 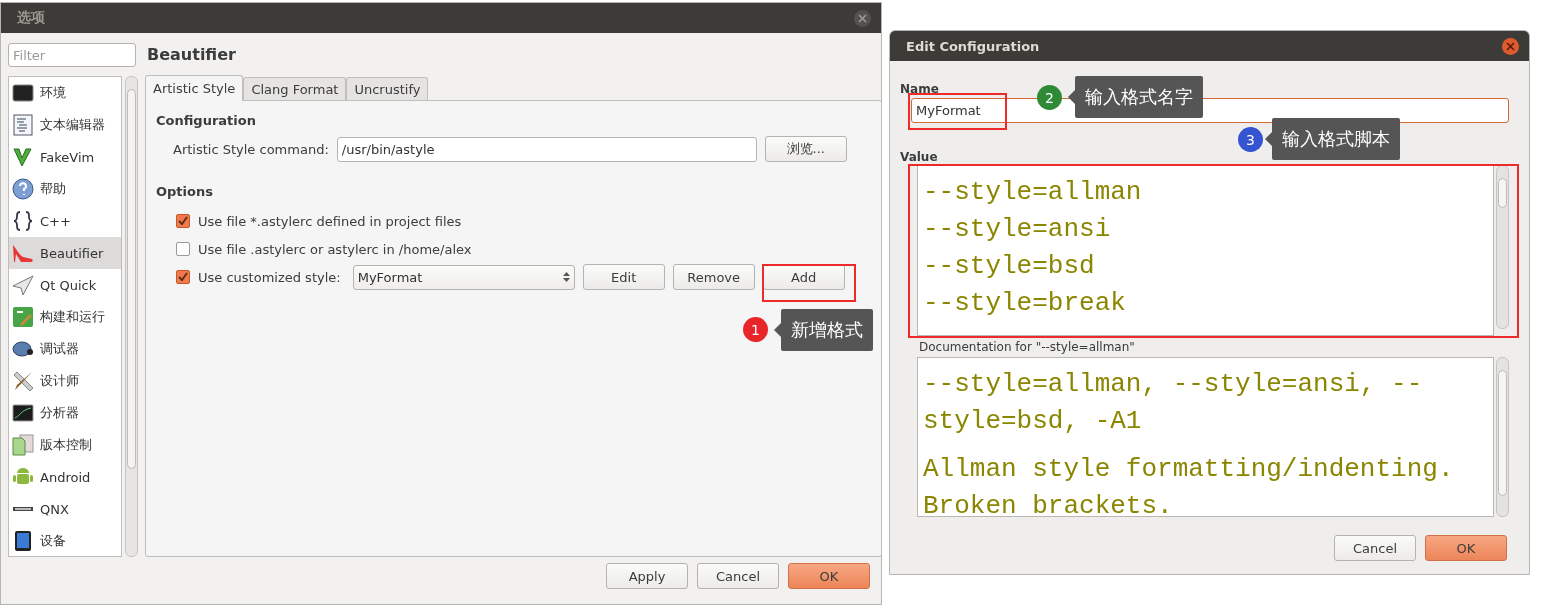 I want to click on page-title: Beautifier, so click(x=191, y=55).